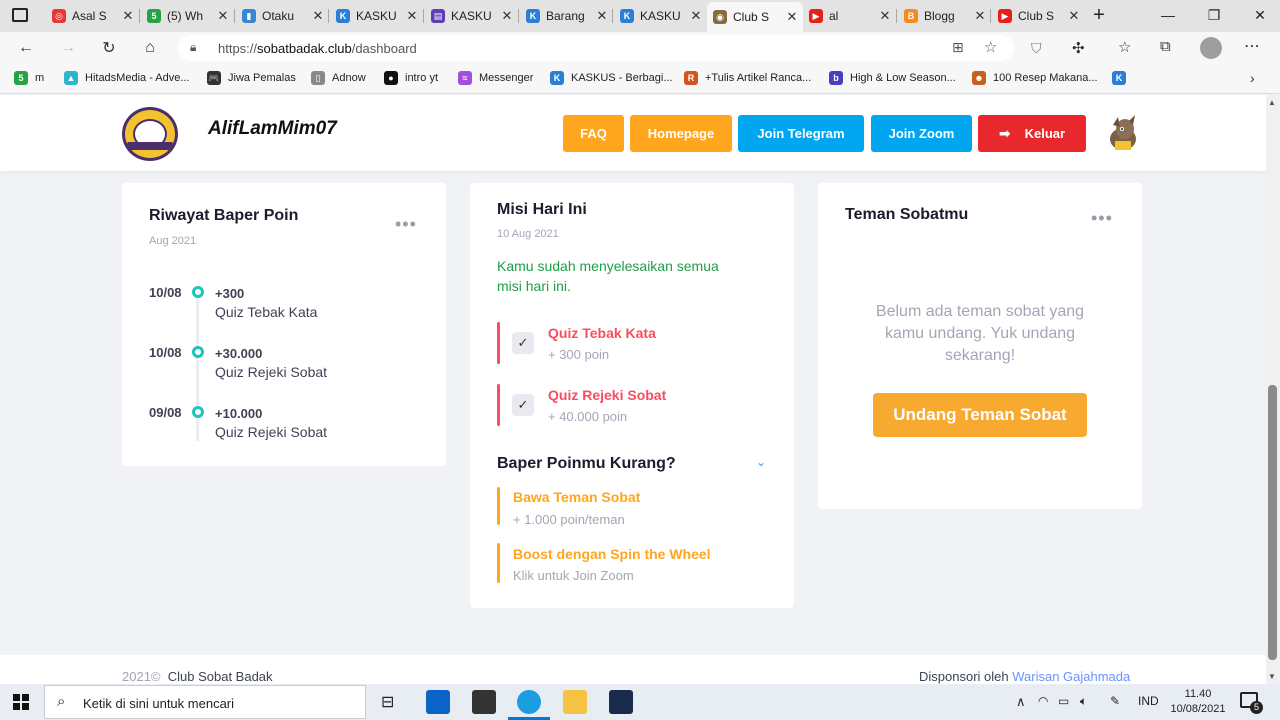  I want to click on mail-icon, so click(438, 702).